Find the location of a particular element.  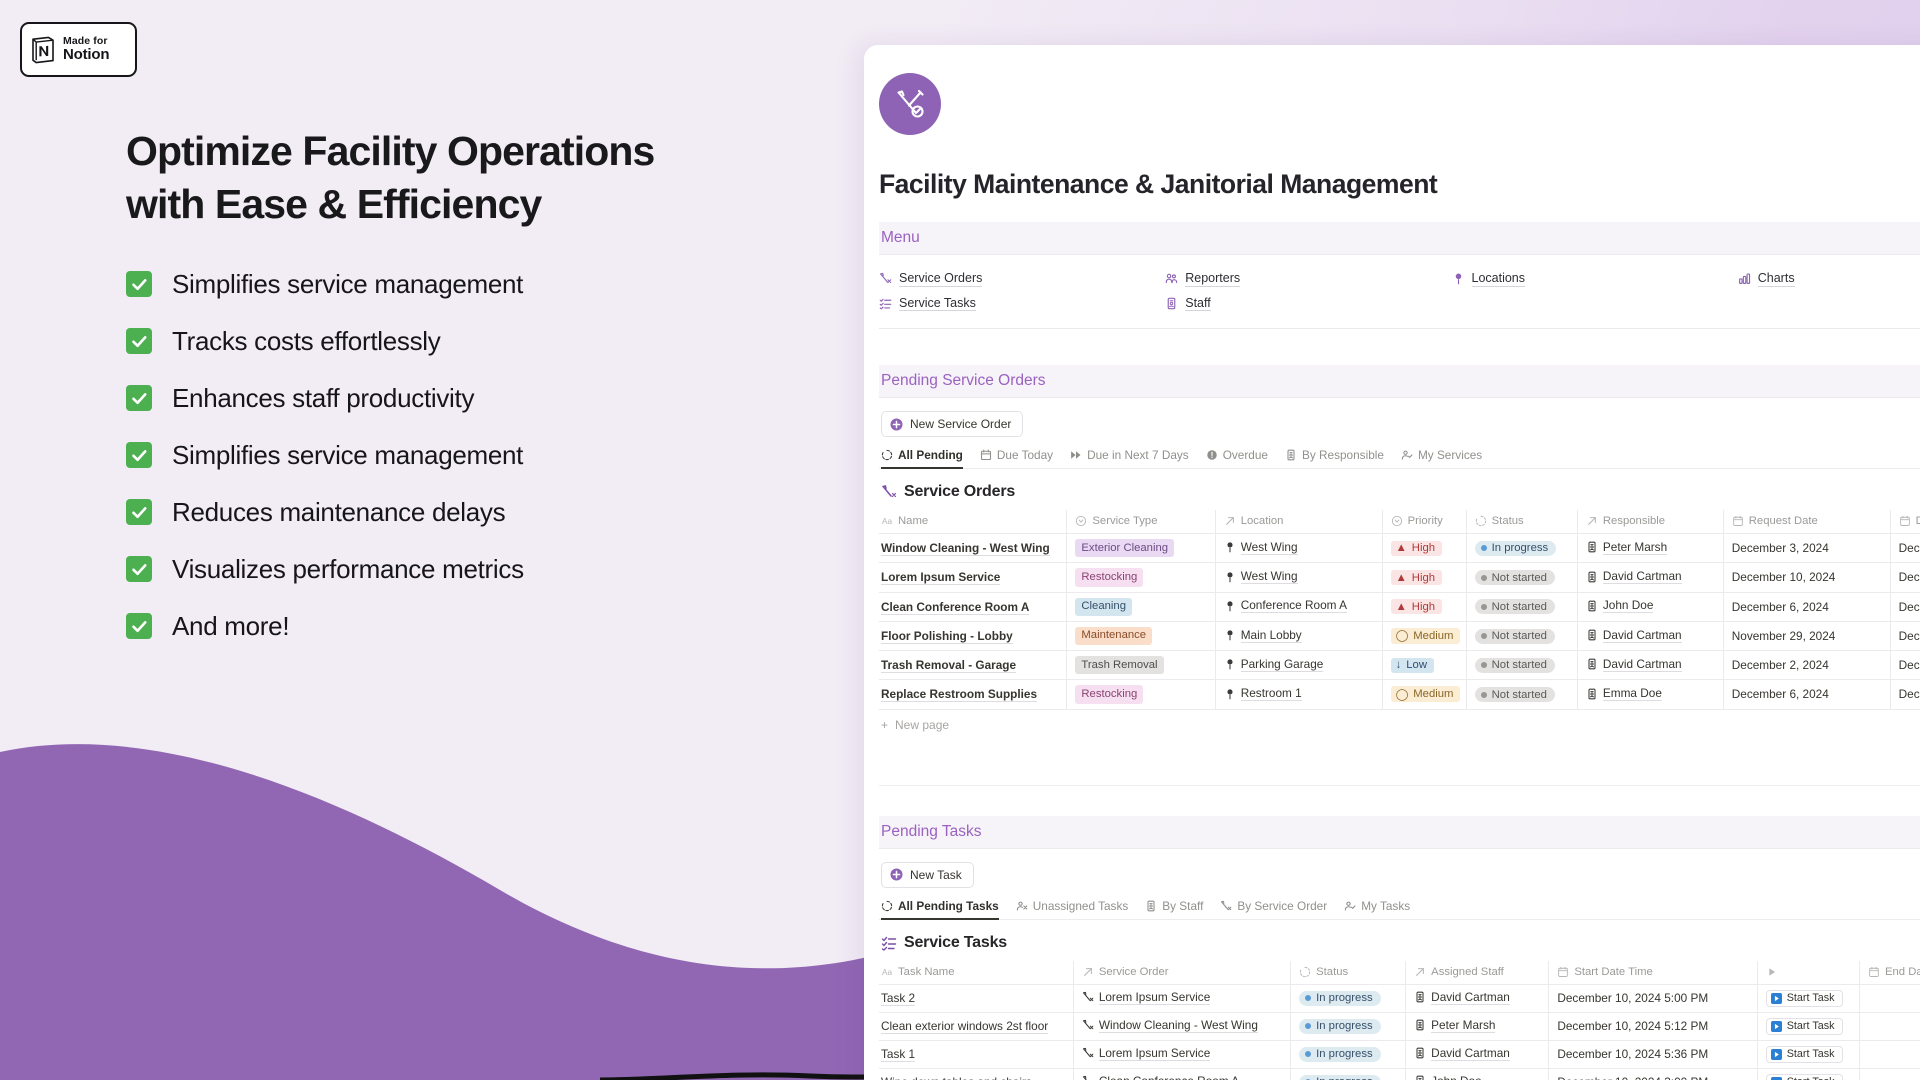

cell-request-date: November 29, 2024 is located at coordinates (1807, 636).